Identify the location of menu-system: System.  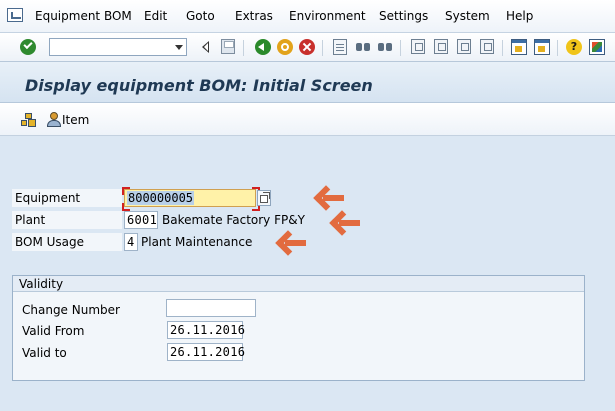
(467, 16).